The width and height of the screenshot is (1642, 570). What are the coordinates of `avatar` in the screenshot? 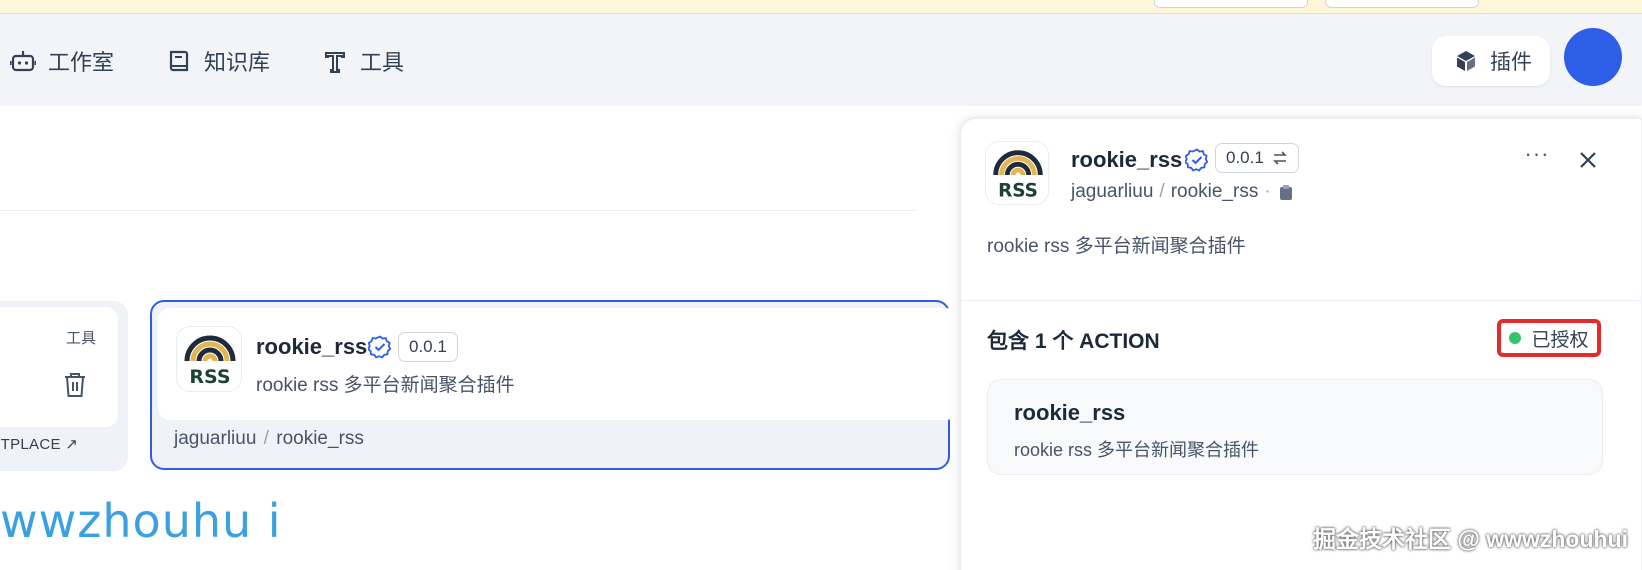 It's located at (1593, 57).